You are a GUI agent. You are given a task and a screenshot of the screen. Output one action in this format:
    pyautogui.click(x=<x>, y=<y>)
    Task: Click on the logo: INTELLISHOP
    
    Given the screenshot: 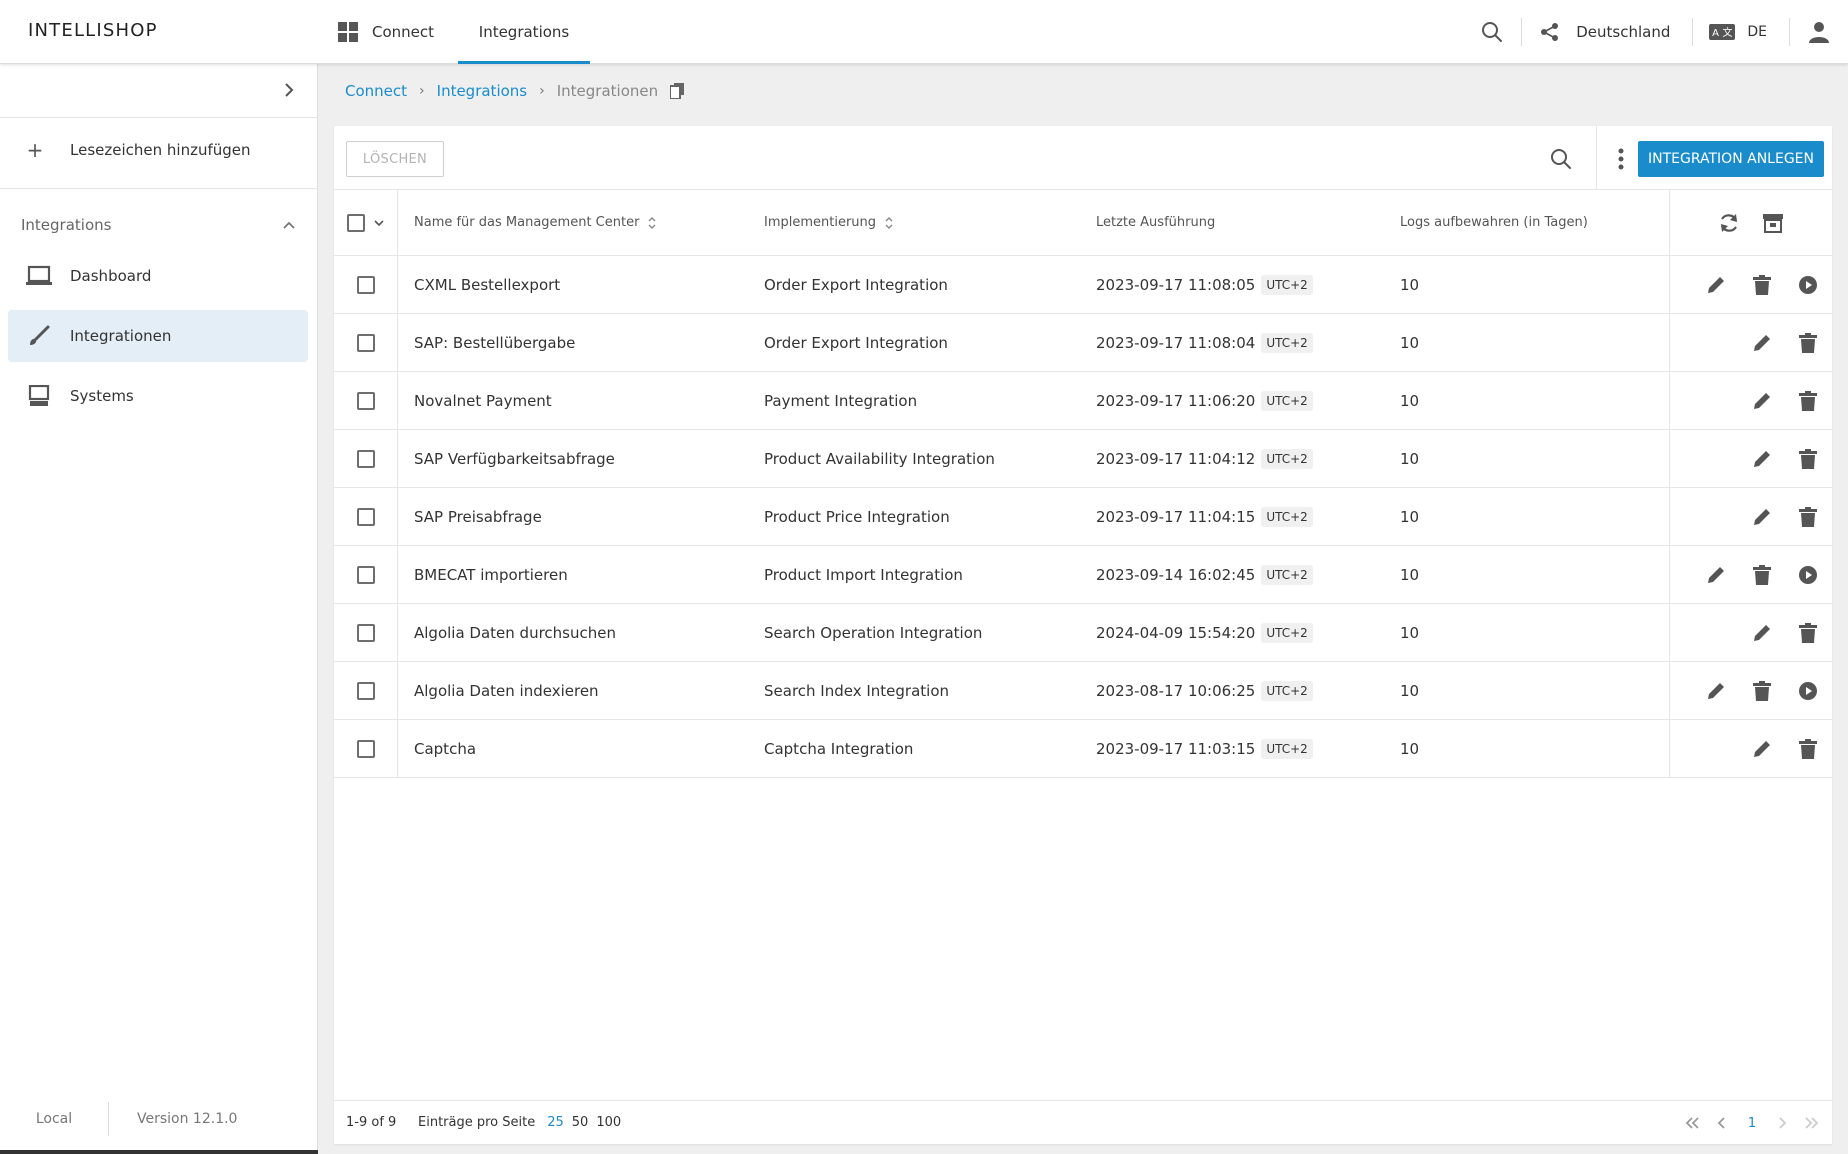 What is the action you would take?
    pyautogui.click(x=93, y=30)
    